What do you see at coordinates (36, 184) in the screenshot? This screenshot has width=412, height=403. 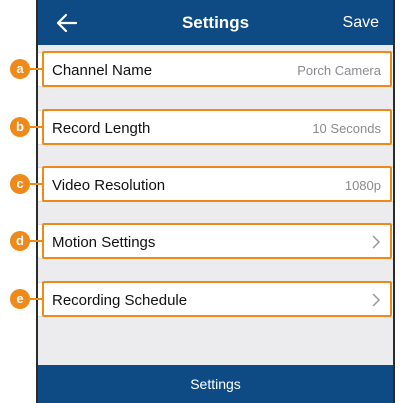 I see `callout-line-c` at bounding box center [36, 184].